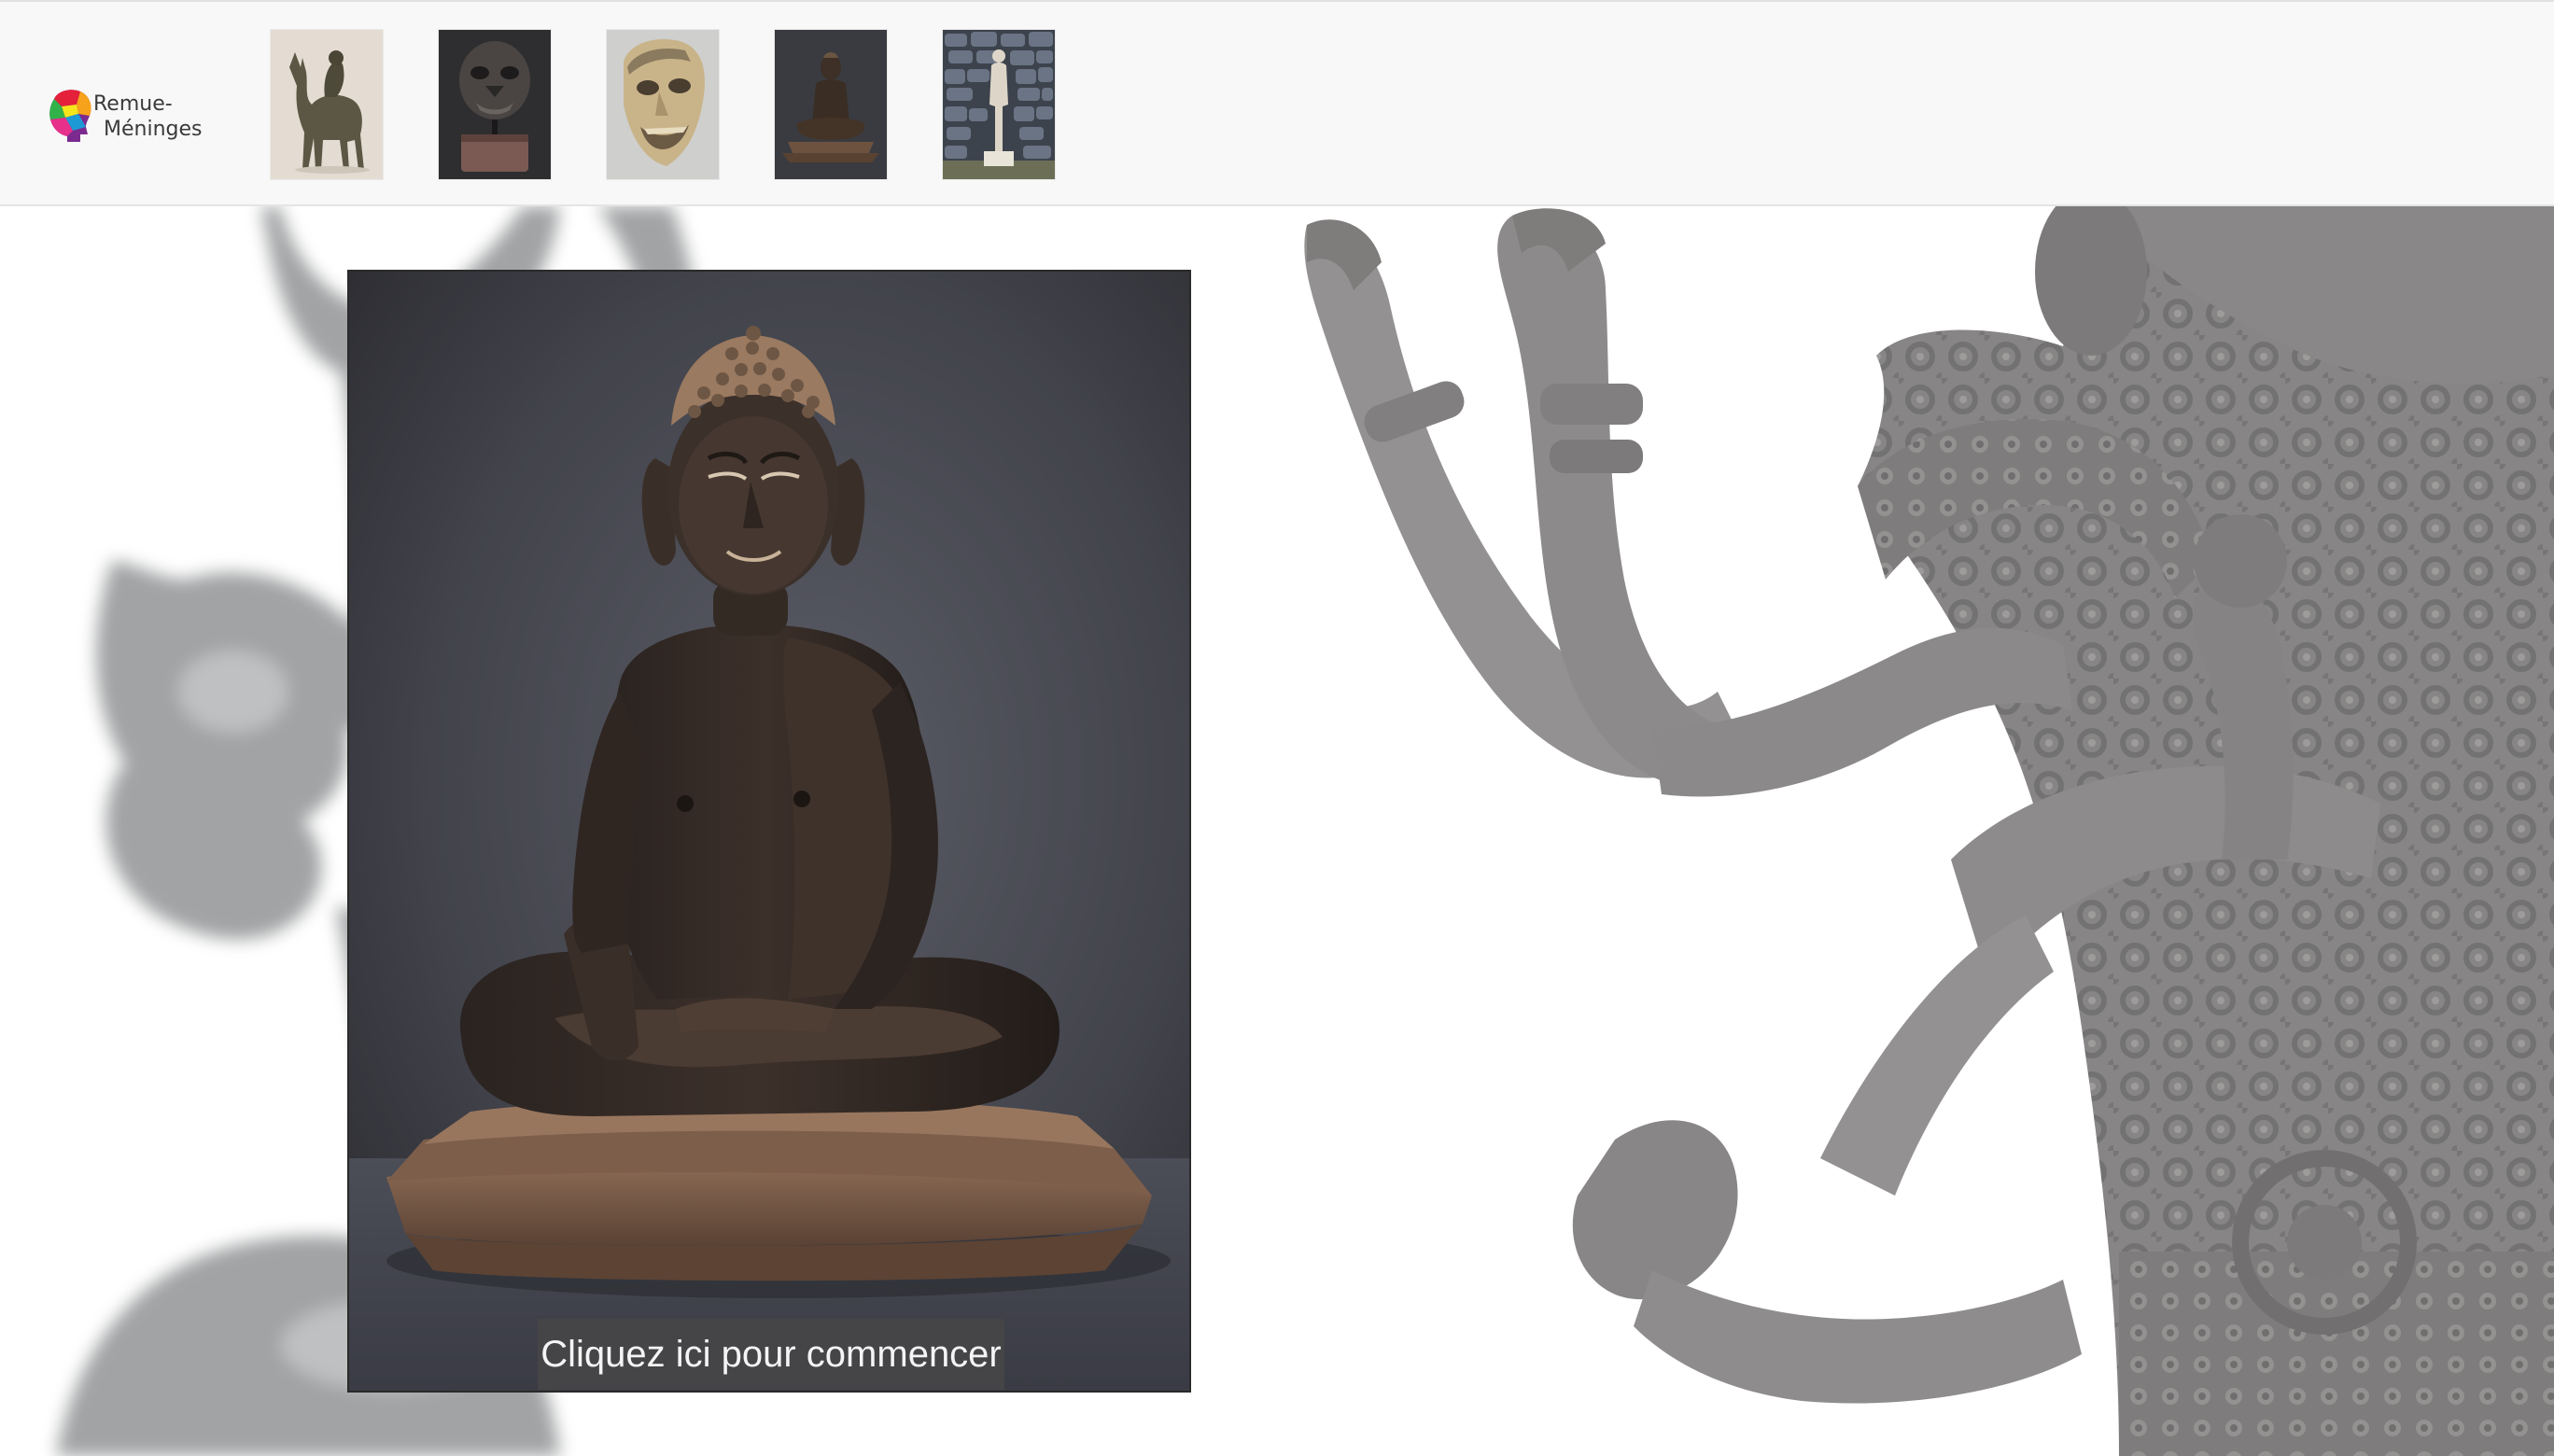 The height and width of the screenshot is (1456, 2554). Describe the element at coordinates (771, 1354) in the screenshot. I see `start-button: Cliquez ici pour commencer` at that location.